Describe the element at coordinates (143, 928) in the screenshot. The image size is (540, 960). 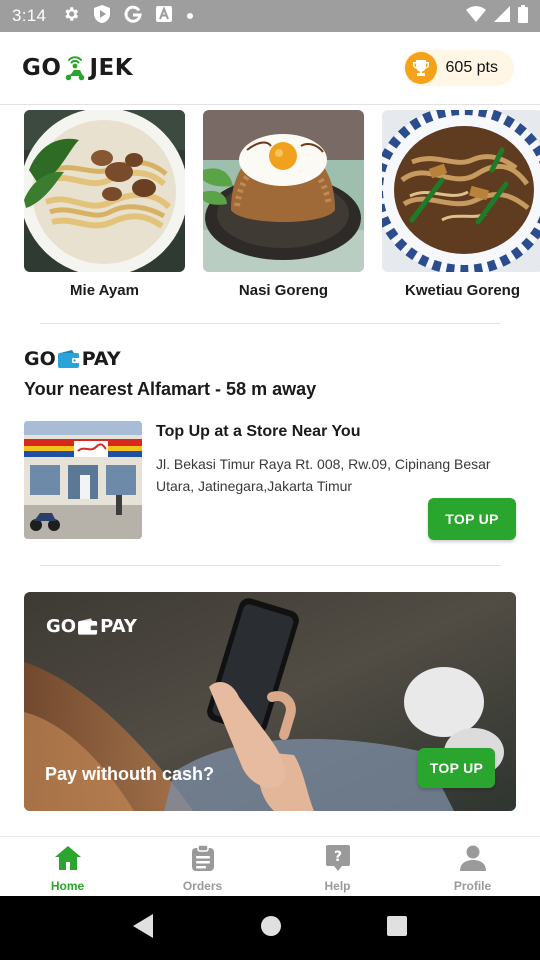
I see `back-icon` at that location.